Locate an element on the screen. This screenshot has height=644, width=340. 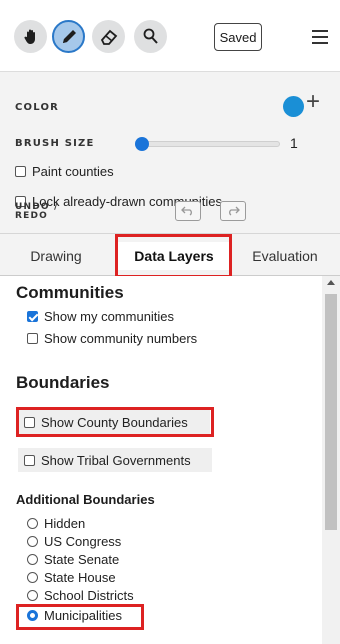
brush-size-slider-thumb is located at coordinates (142, 144).